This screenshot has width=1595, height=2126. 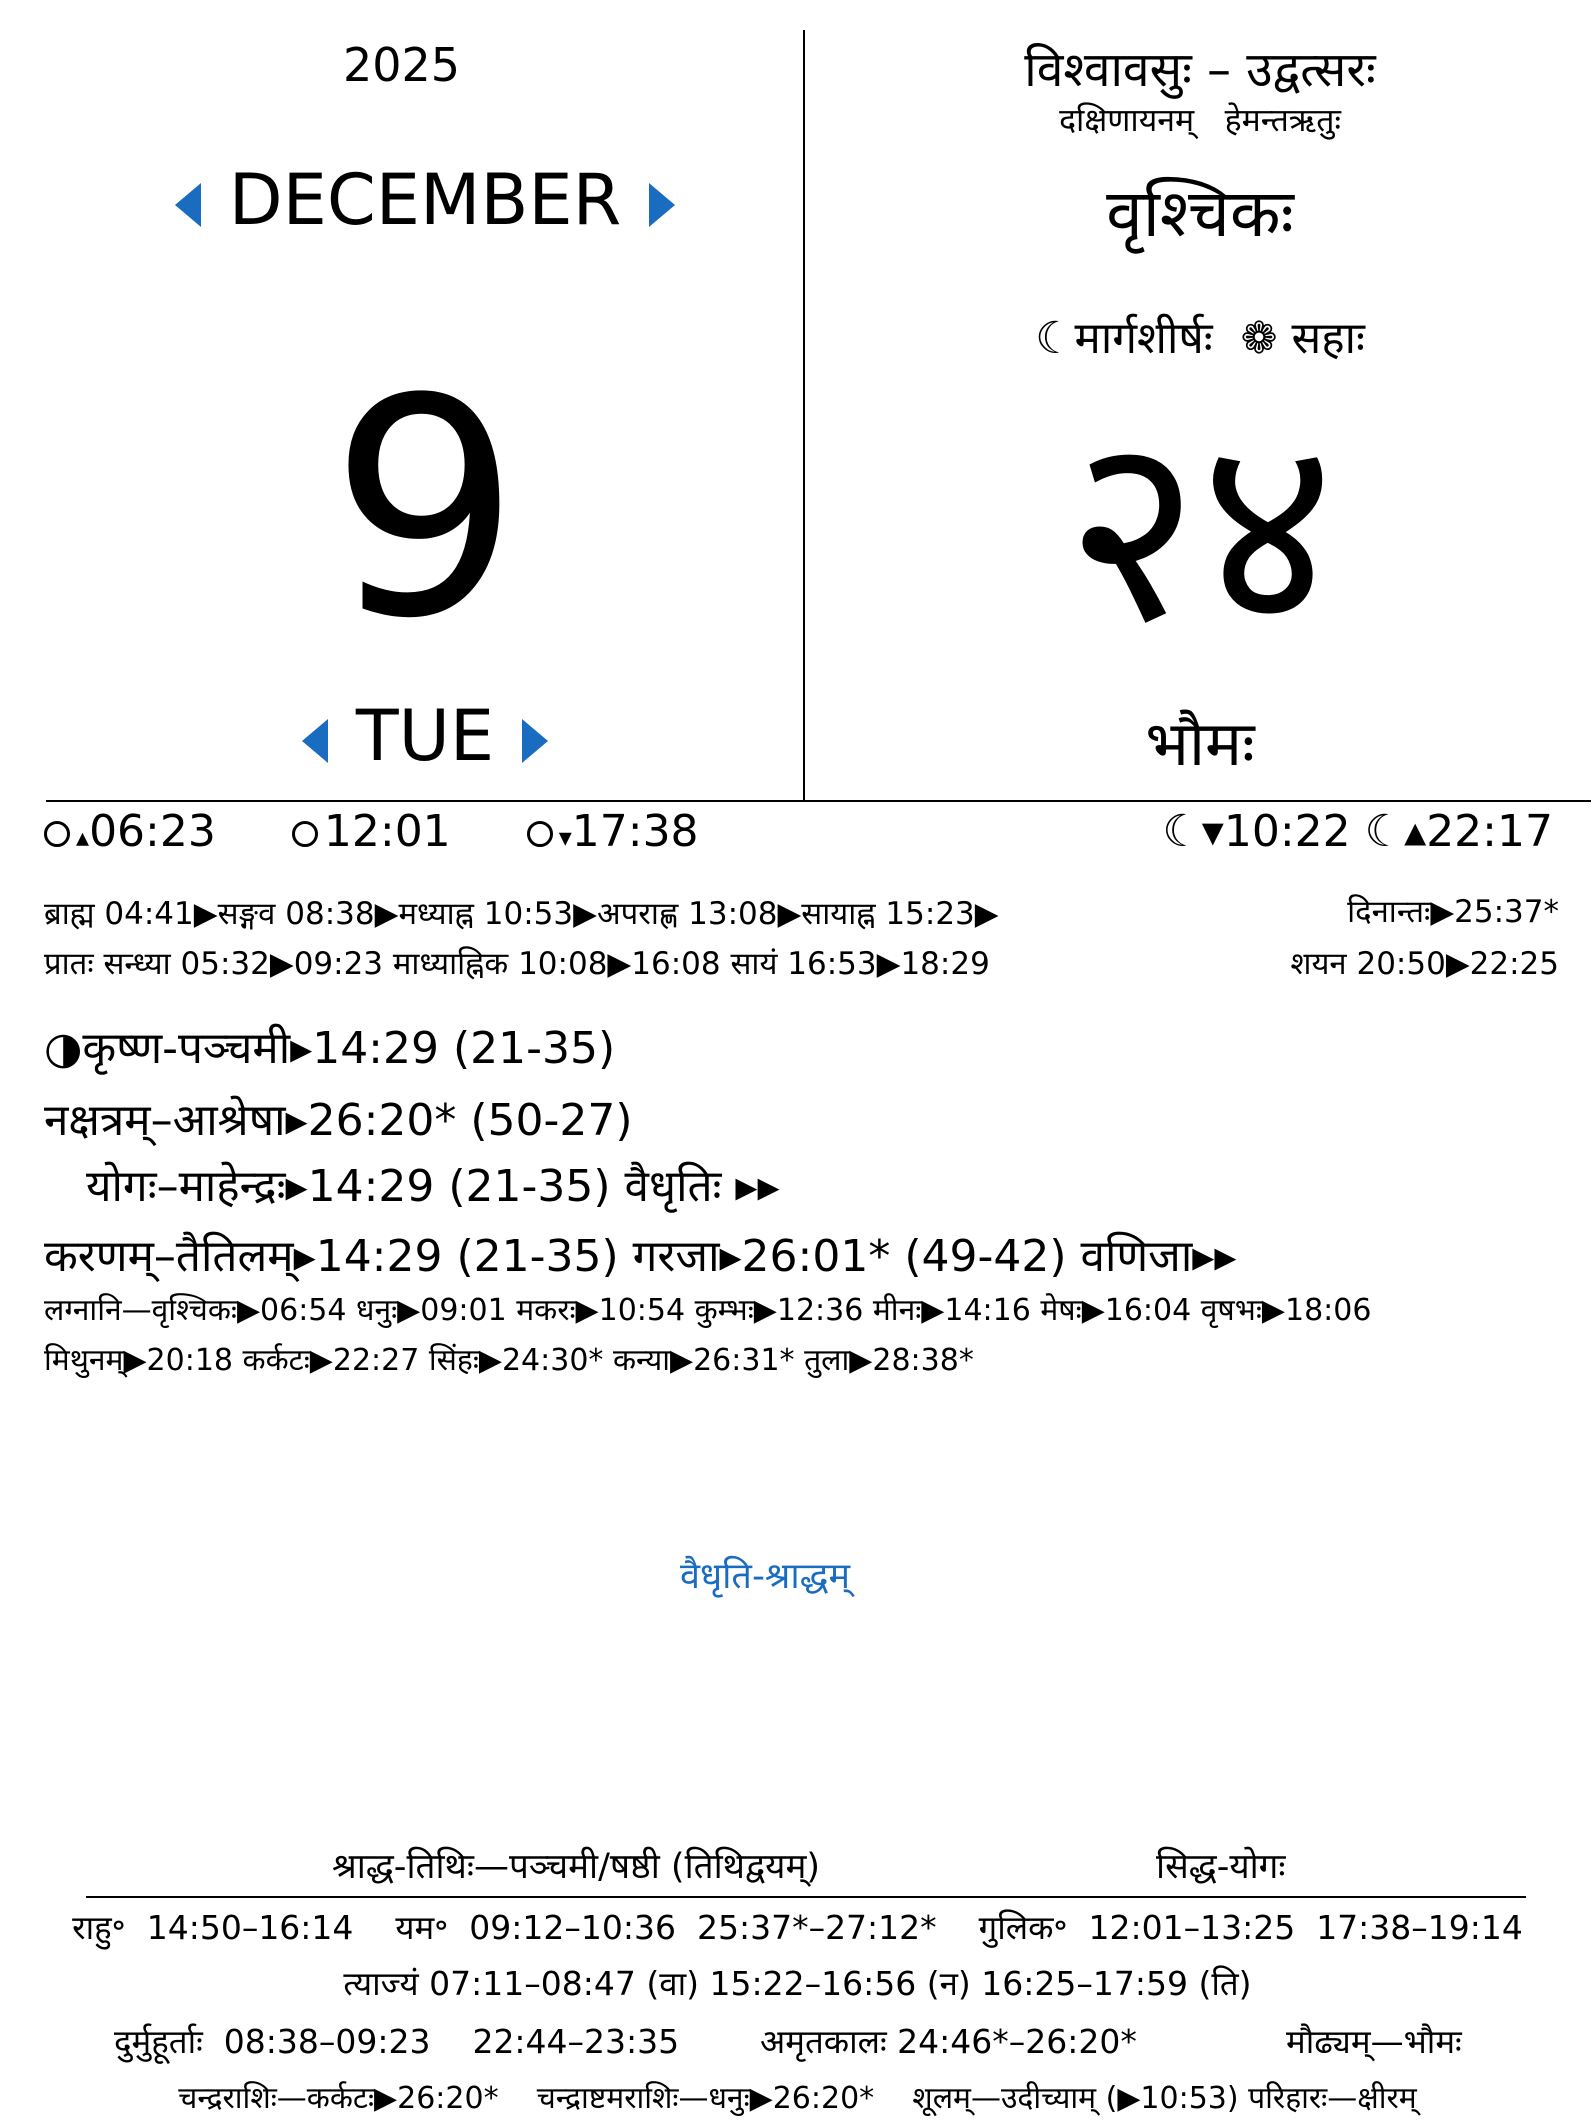 What do you see at coordinates (1374, 2041) in the screenshot?
I see `maudhya: मौढ्यम्—भौमः` at bounding box center [1374, 2041].